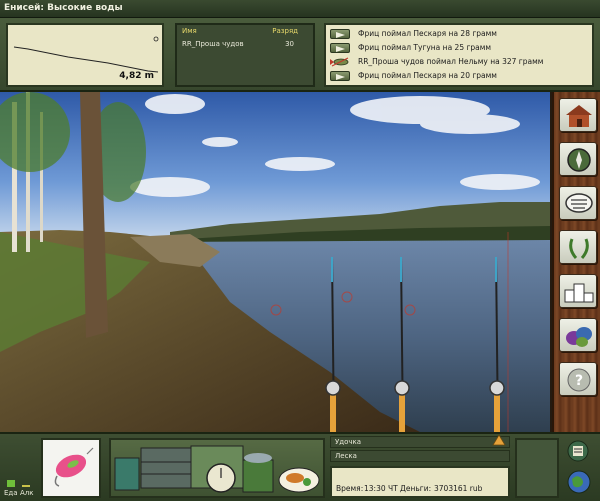 This screenshot has height=501, width=600. I want to click on money-value: 3703161 rub, so click(458, 488).